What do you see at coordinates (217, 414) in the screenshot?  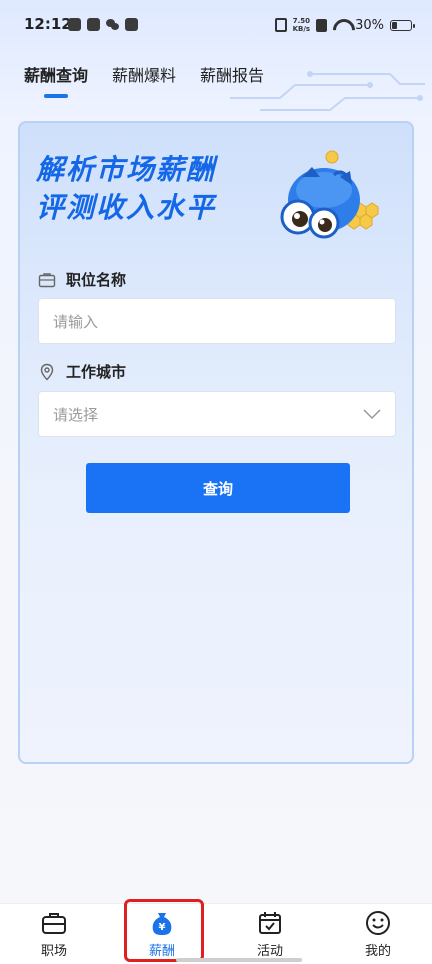 I see `city-select: 请选择` at bounding box center [217, 414].